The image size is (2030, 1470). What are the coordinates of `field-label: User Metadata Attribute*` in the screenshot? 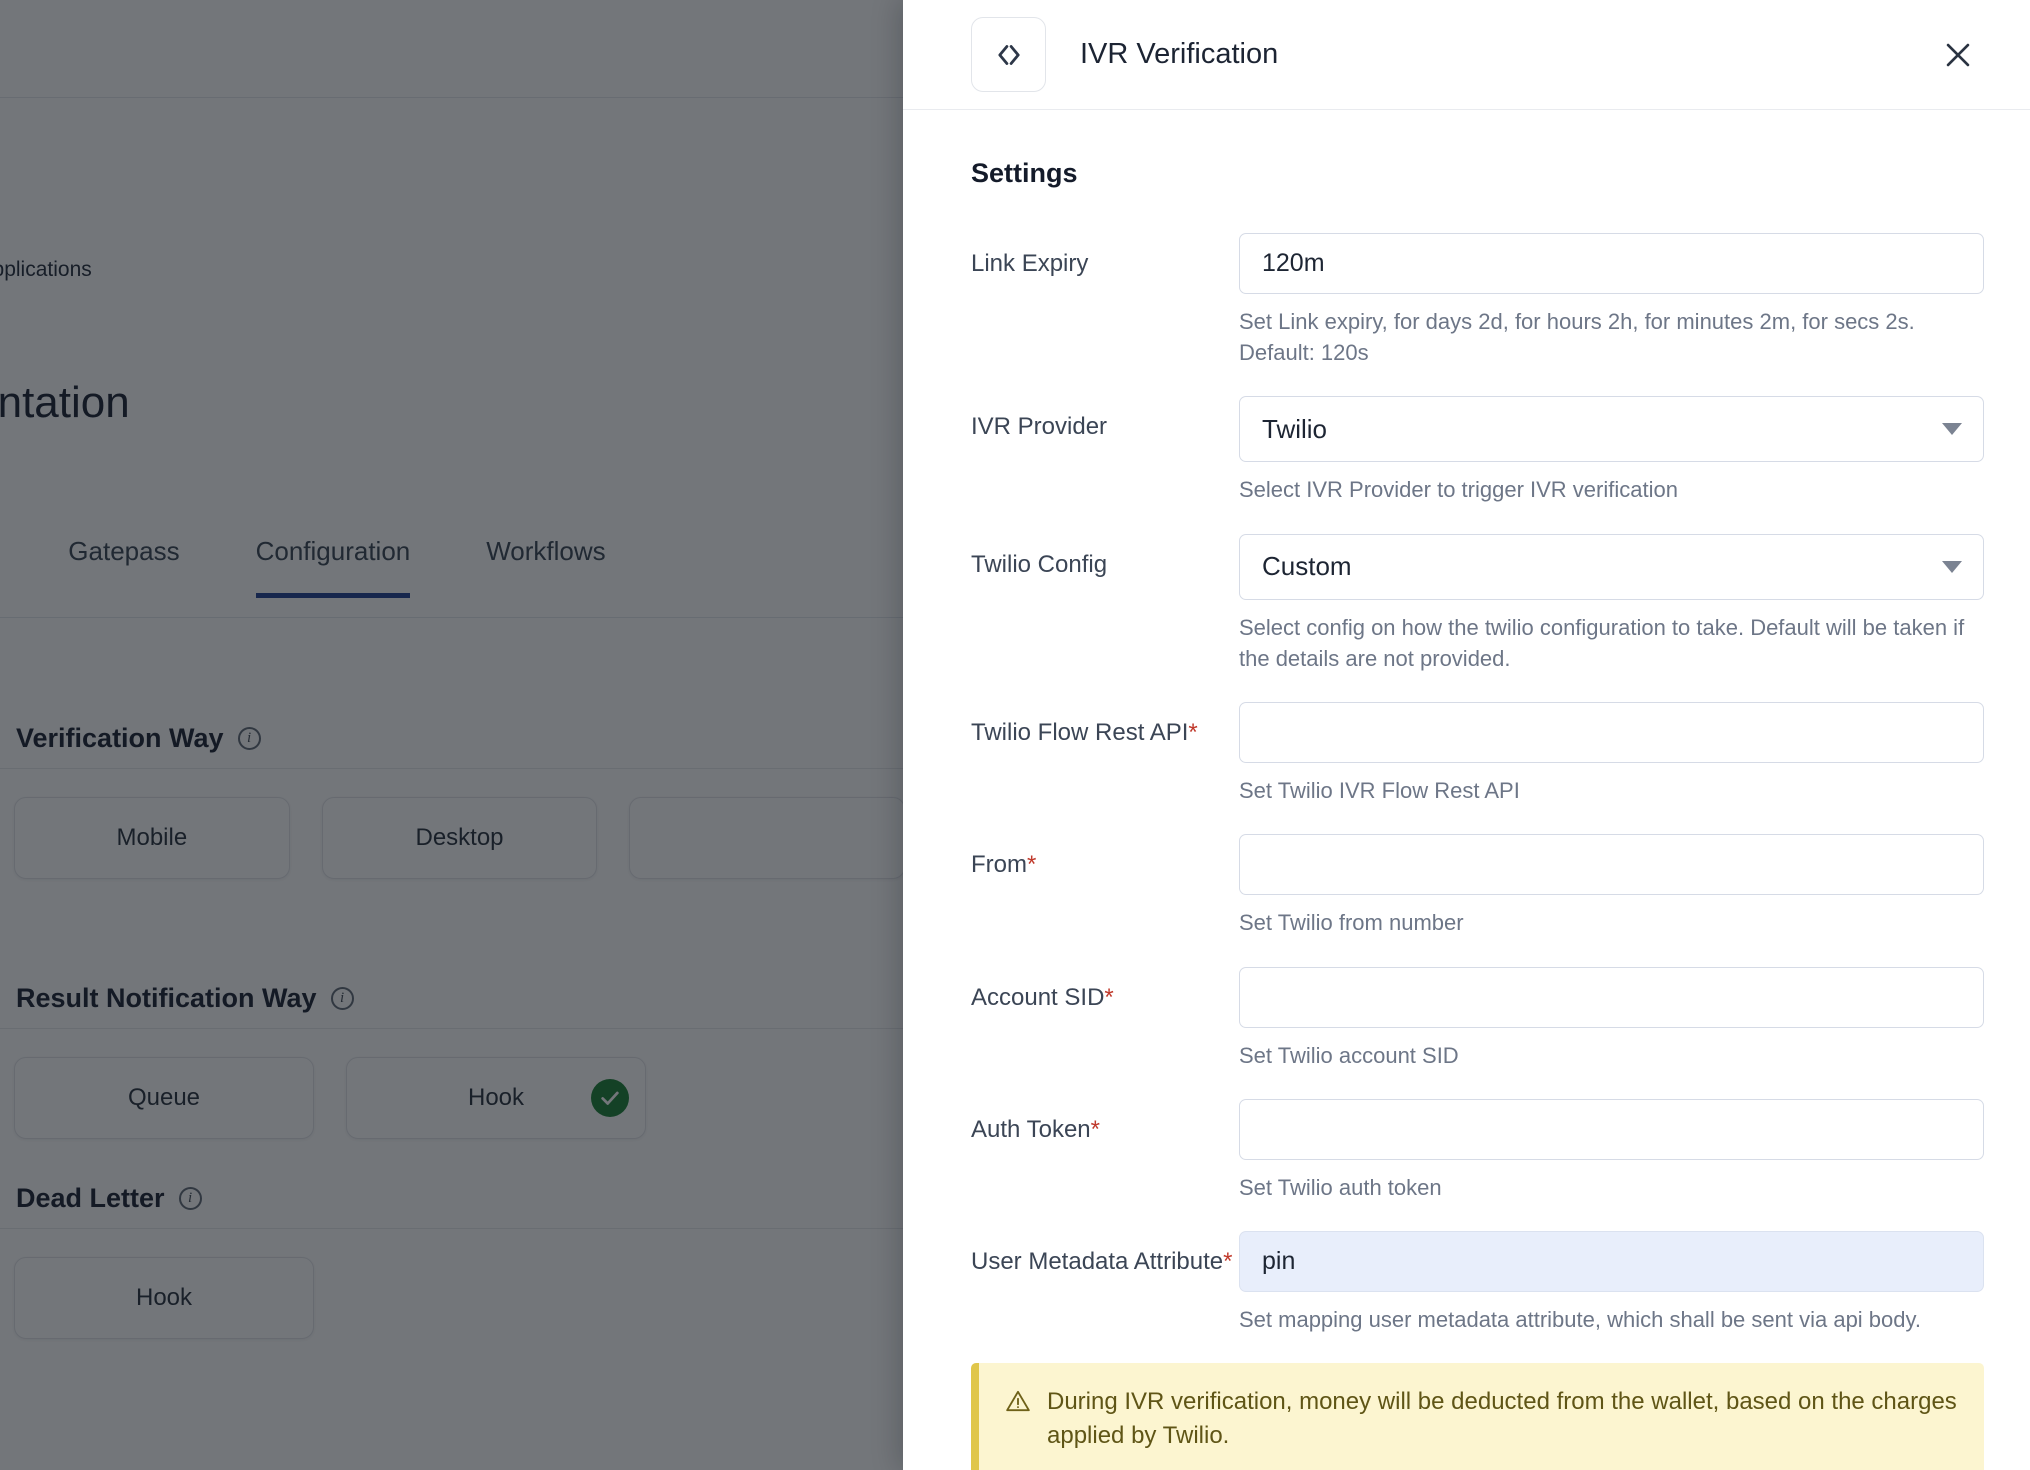 It's located at (1105, 1254).